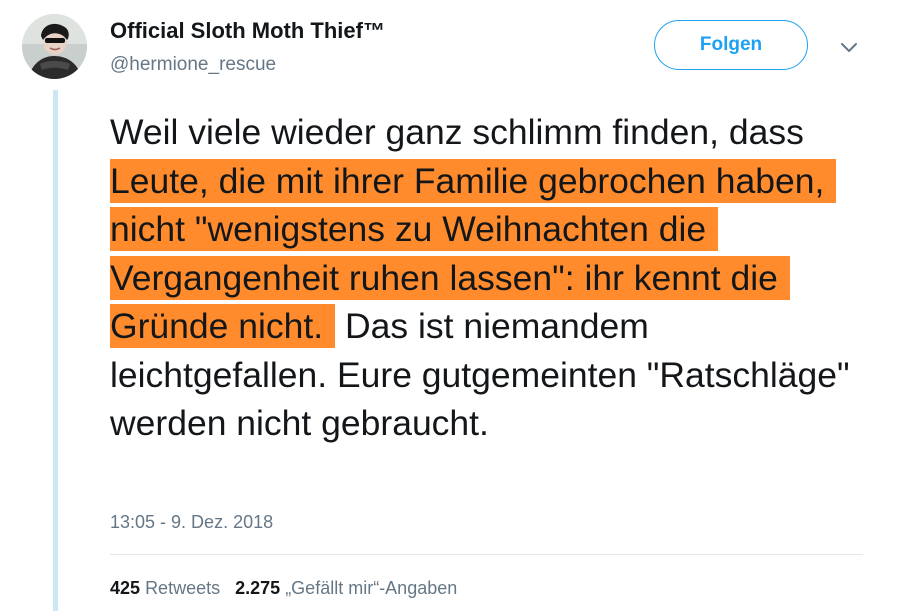 Image resolution: width=899 pixels, height=611 pixels. I want to click on likes-stat: 2.275 „Gefällt mir“-Angaben, so click(346, 588).